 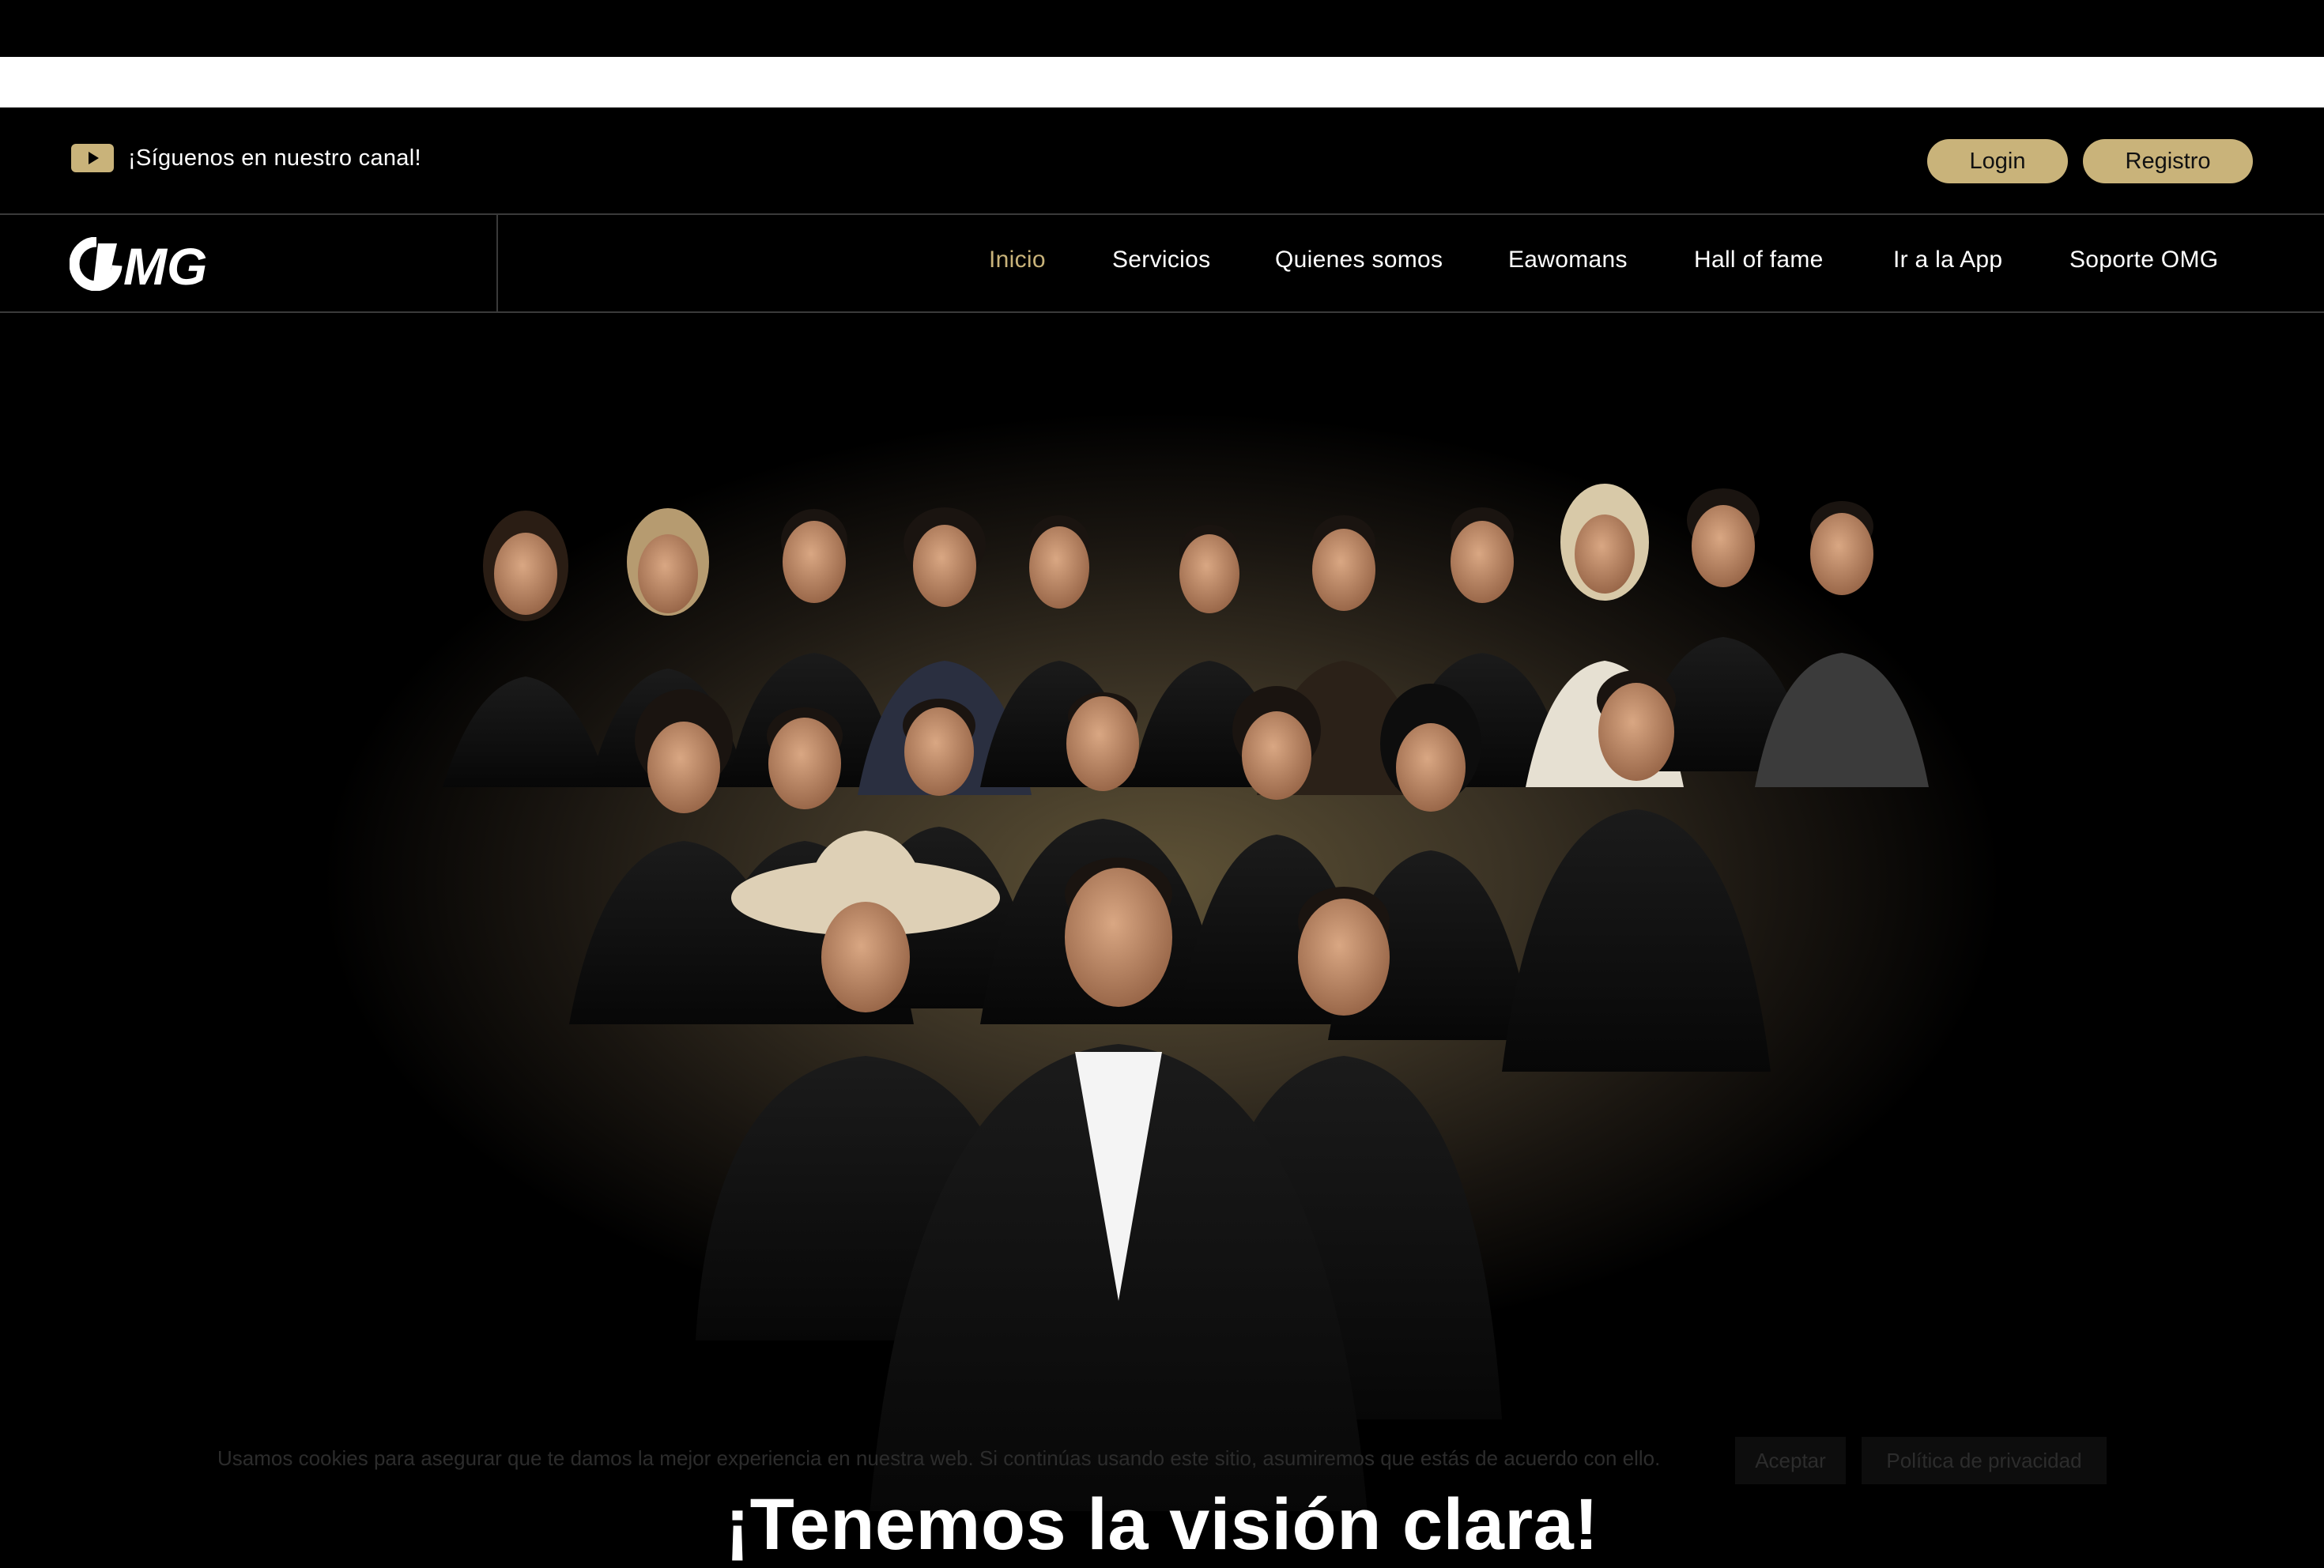 What do you see at coordinates (1017, 260) in the screenshot?
I see `nav-inicio: Inicio` at bounding box center [1017, 260].